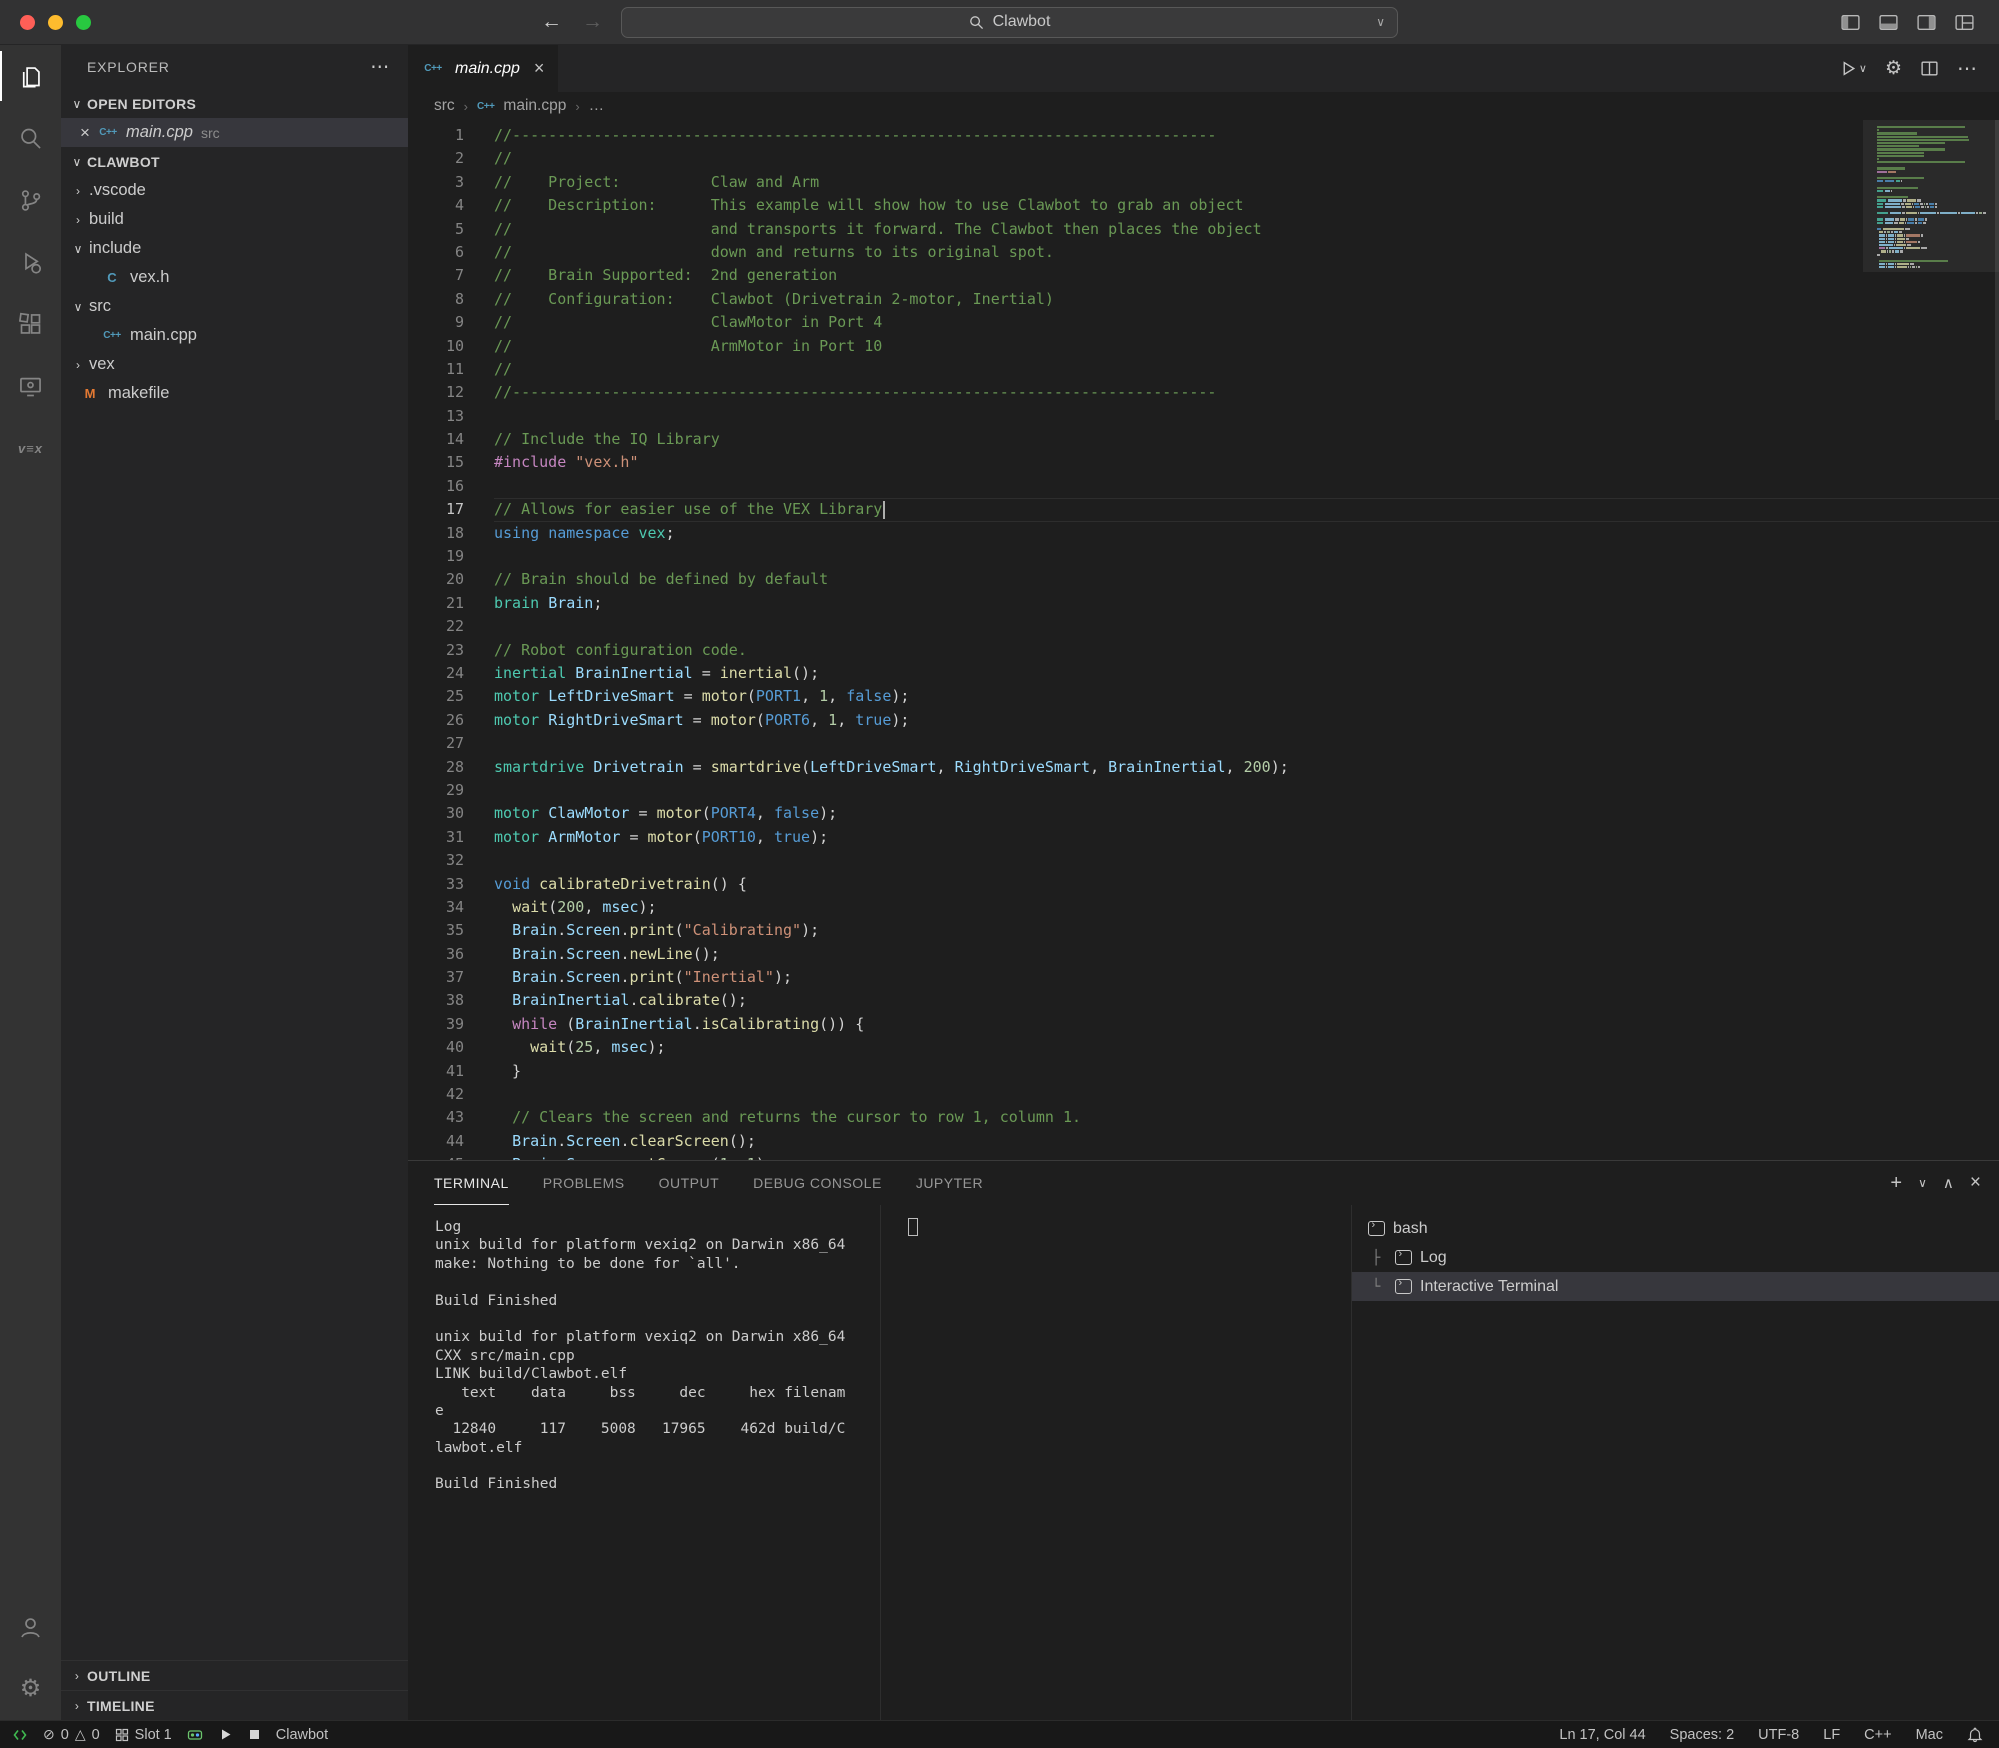 The image size is (1999, 1748). I want to click on code-line-11: //, so click(503, 368).